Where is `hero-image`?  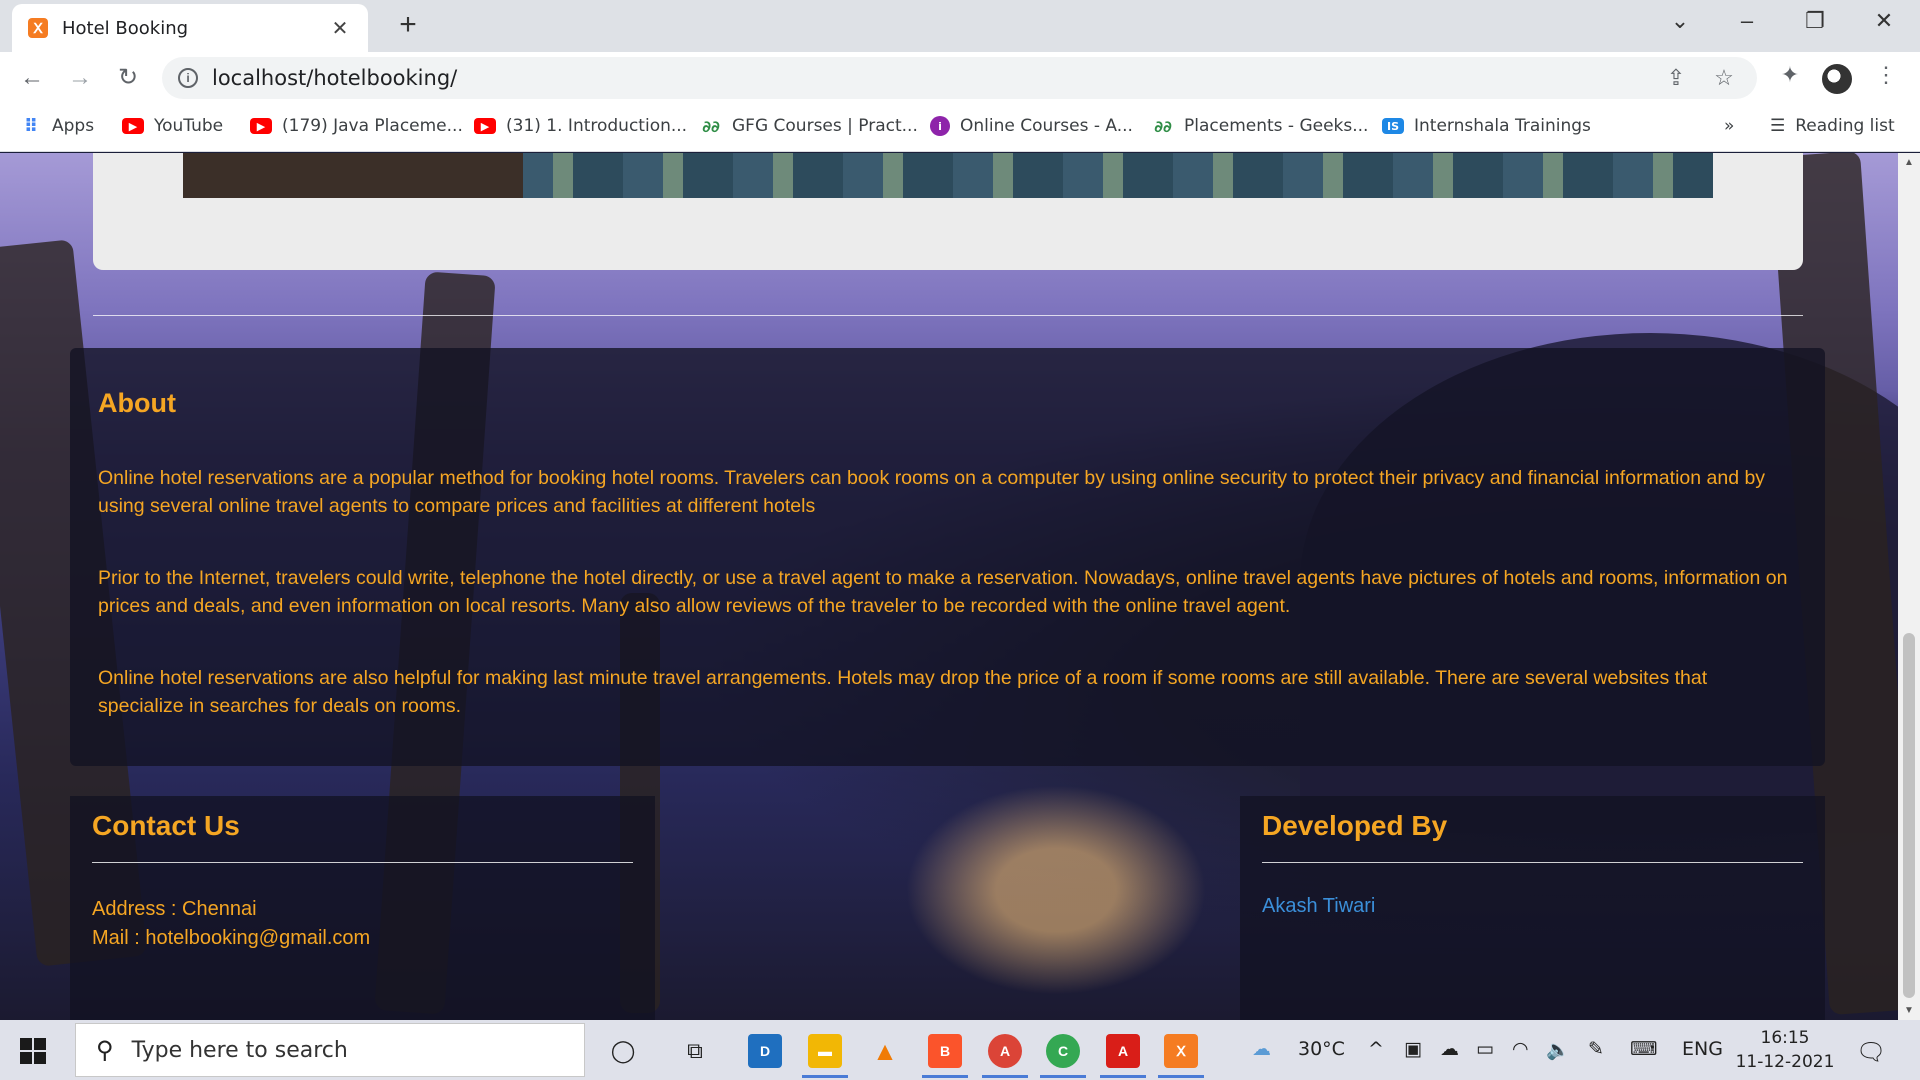 hero-image is located at coordinates (948, 175).